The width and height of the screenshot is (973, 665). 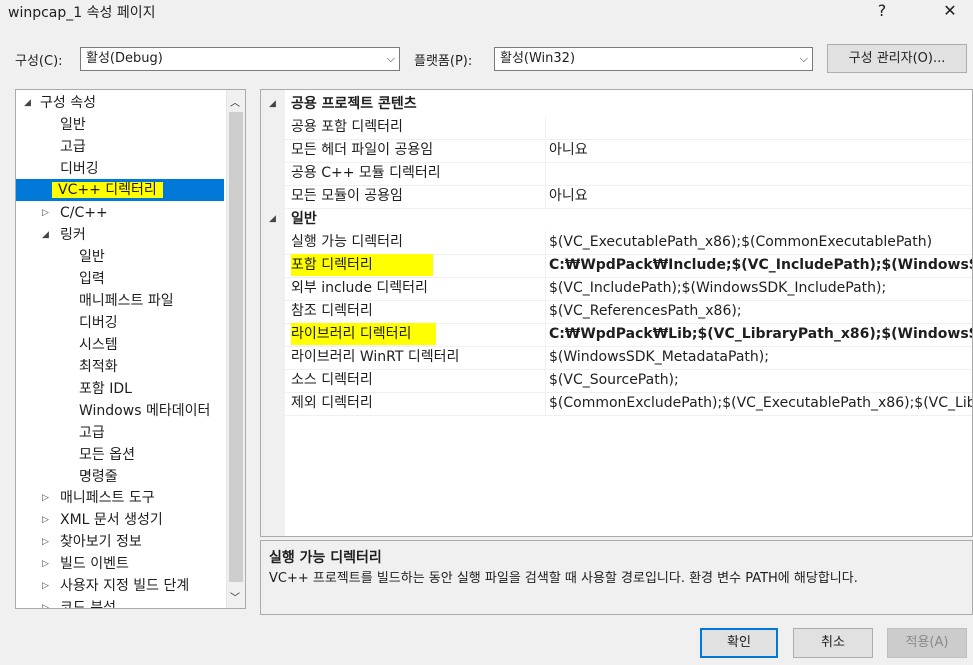 I want to click on tree-item-linker-manifest: 매니페스트 파일, so click(x=126, y=301).